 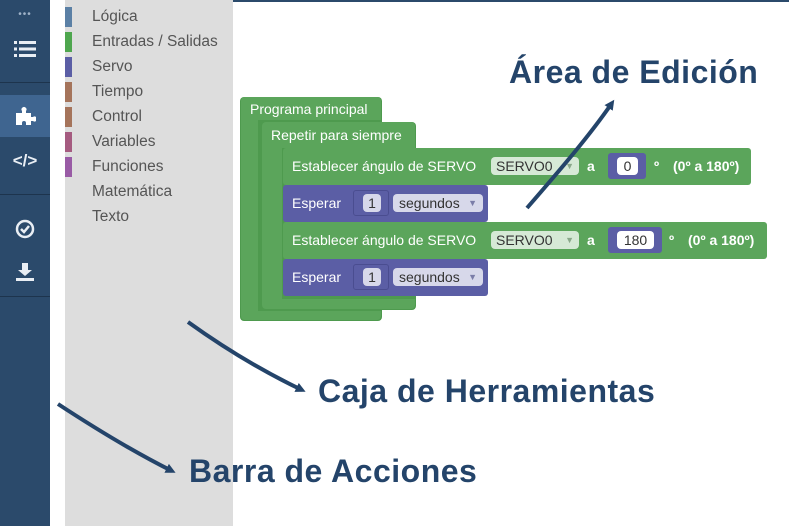 I want to click on edit-area-annotation: Área de Edición, so click(x=634, y=72).